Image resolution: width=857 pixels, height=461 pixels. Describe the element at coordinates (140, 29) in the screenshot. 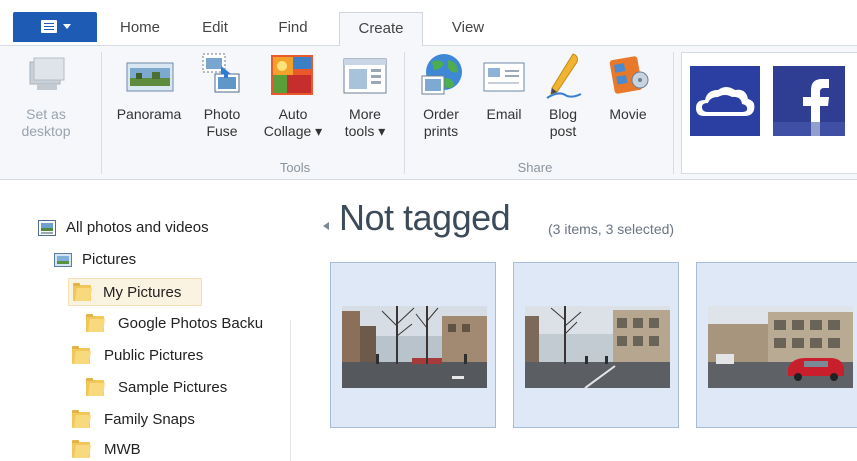

I see `tab-home: Home` at that location.